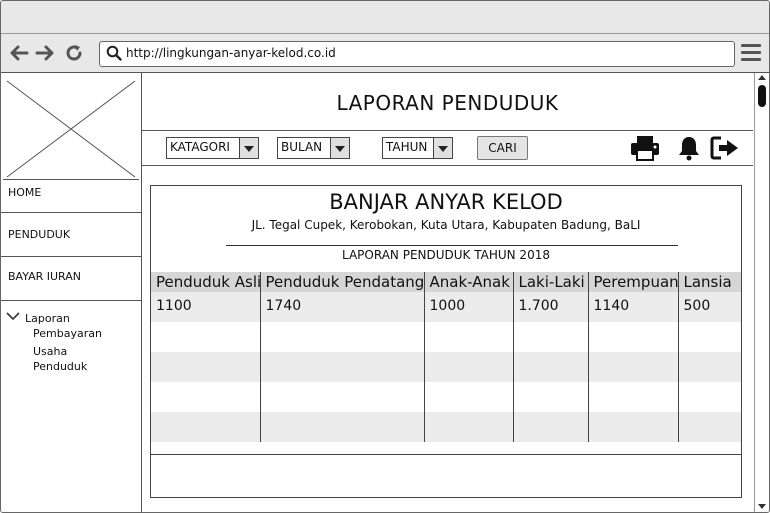  Describe the element at coordinates (47, 318) in the screenshot. I see `tree-item-laporan: Laporan` at that location.